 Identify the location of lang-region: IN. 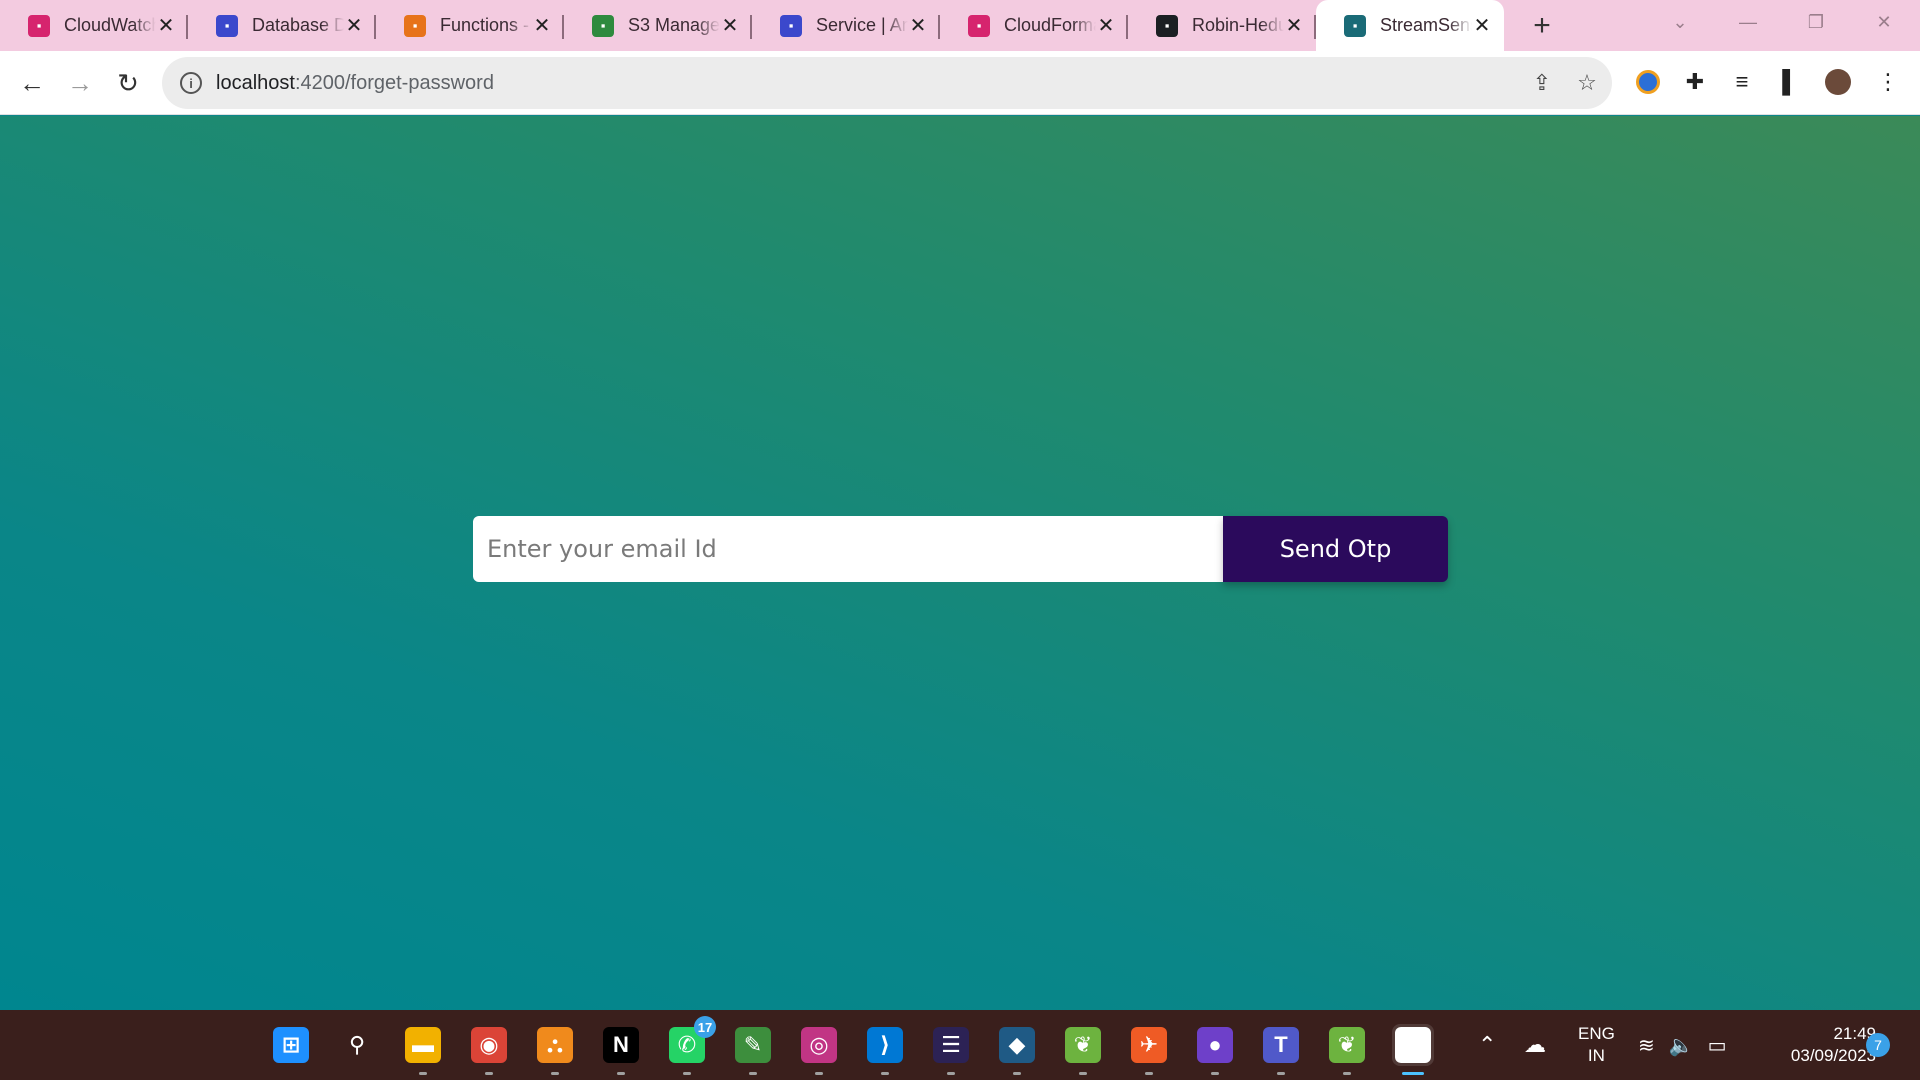
(1596, 1055).